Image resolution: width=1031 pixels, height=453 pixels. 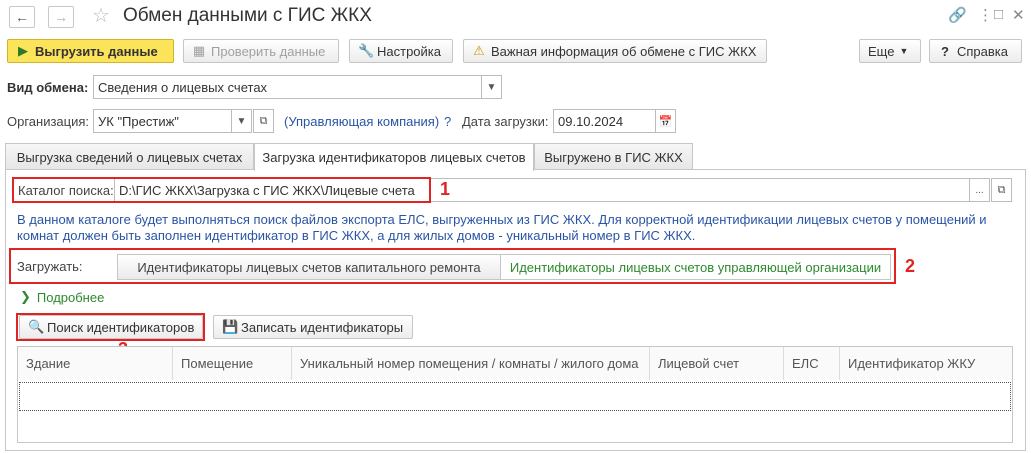 I want to click on column-hcs-id: Идентификатор ЖКУ, so click(x=926, y=363).